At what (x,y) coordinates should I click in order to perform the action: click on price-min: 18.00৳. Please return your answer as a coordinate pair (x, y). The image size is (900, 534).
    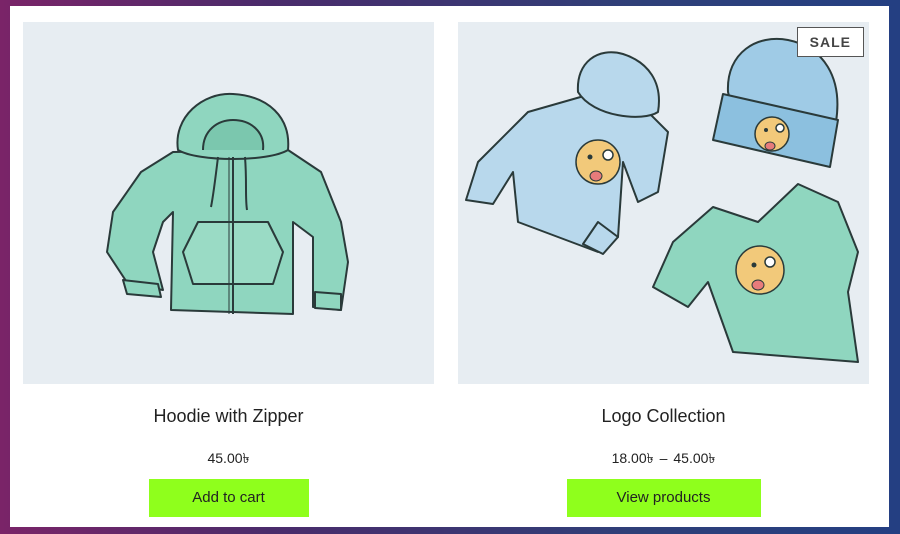
    Looking at the image, I should click on (632, 458).